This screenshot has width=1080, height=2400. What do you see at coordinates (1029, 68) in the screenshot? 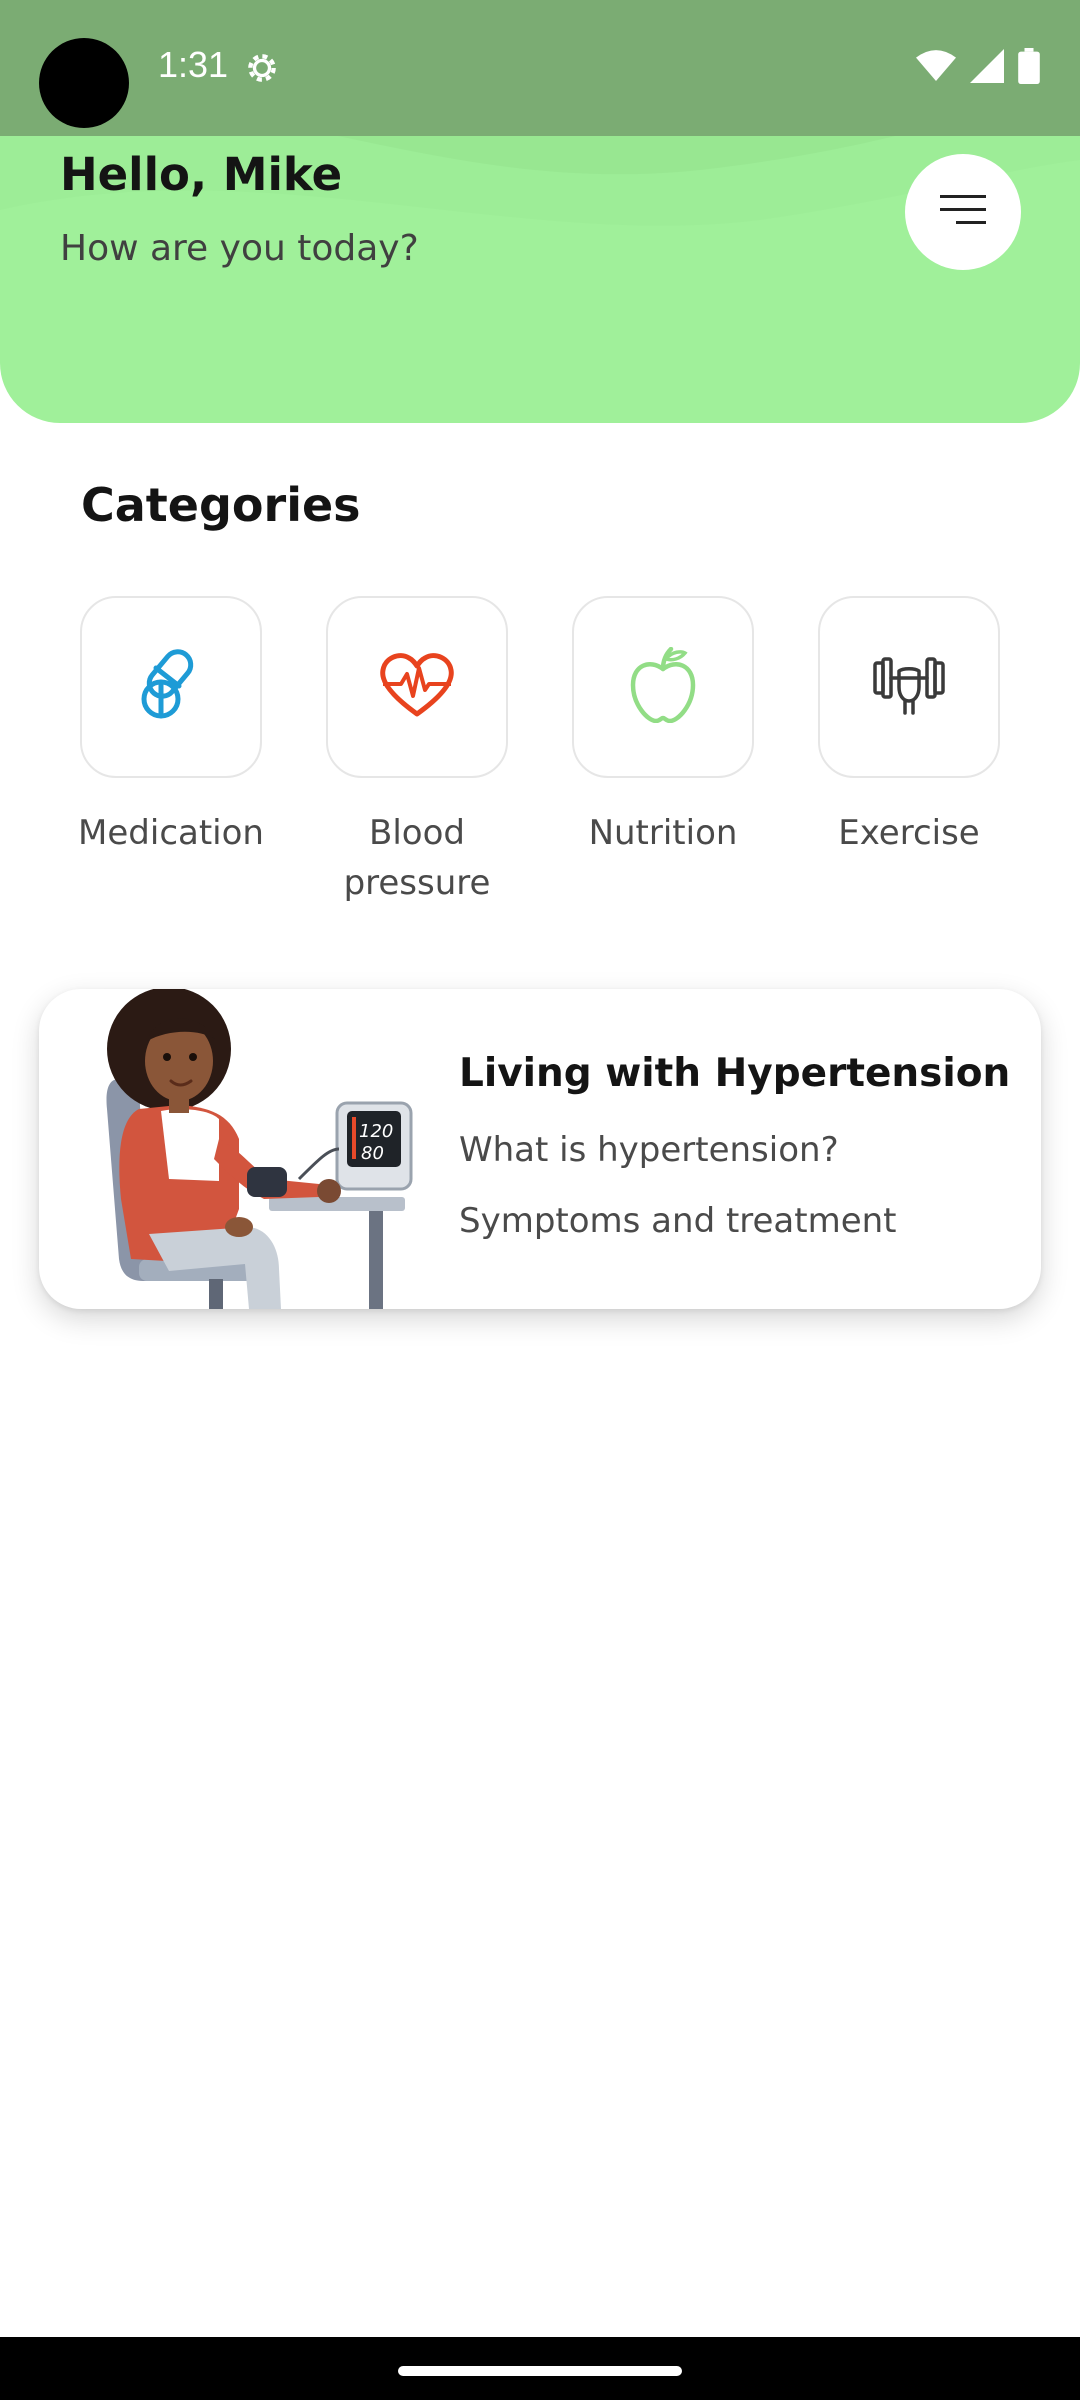
I see `battery-icon` at bounding box center [1029, 68].